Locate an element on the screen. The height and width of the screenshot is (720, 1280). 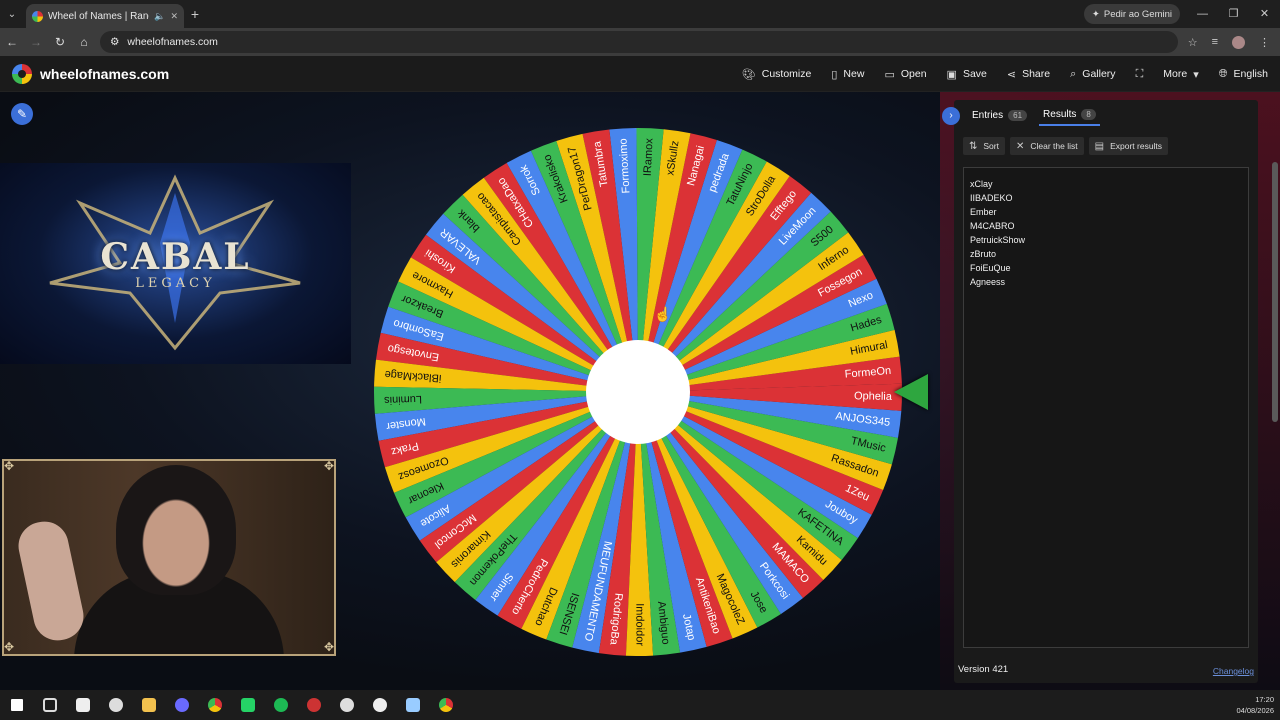
system-clock: 17:20 04/08/2026 is located at coordinates (1255, 705).